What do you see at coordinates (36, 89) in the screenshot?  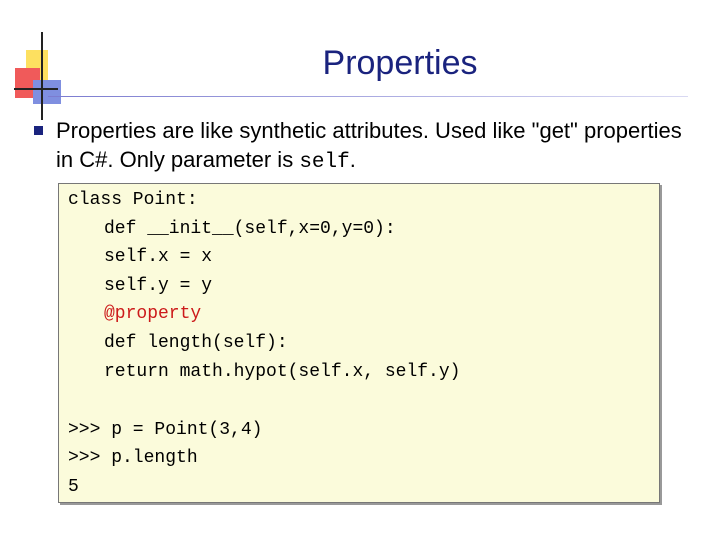 I see `logo-horizontal-line` at bounding box center [36, 89].